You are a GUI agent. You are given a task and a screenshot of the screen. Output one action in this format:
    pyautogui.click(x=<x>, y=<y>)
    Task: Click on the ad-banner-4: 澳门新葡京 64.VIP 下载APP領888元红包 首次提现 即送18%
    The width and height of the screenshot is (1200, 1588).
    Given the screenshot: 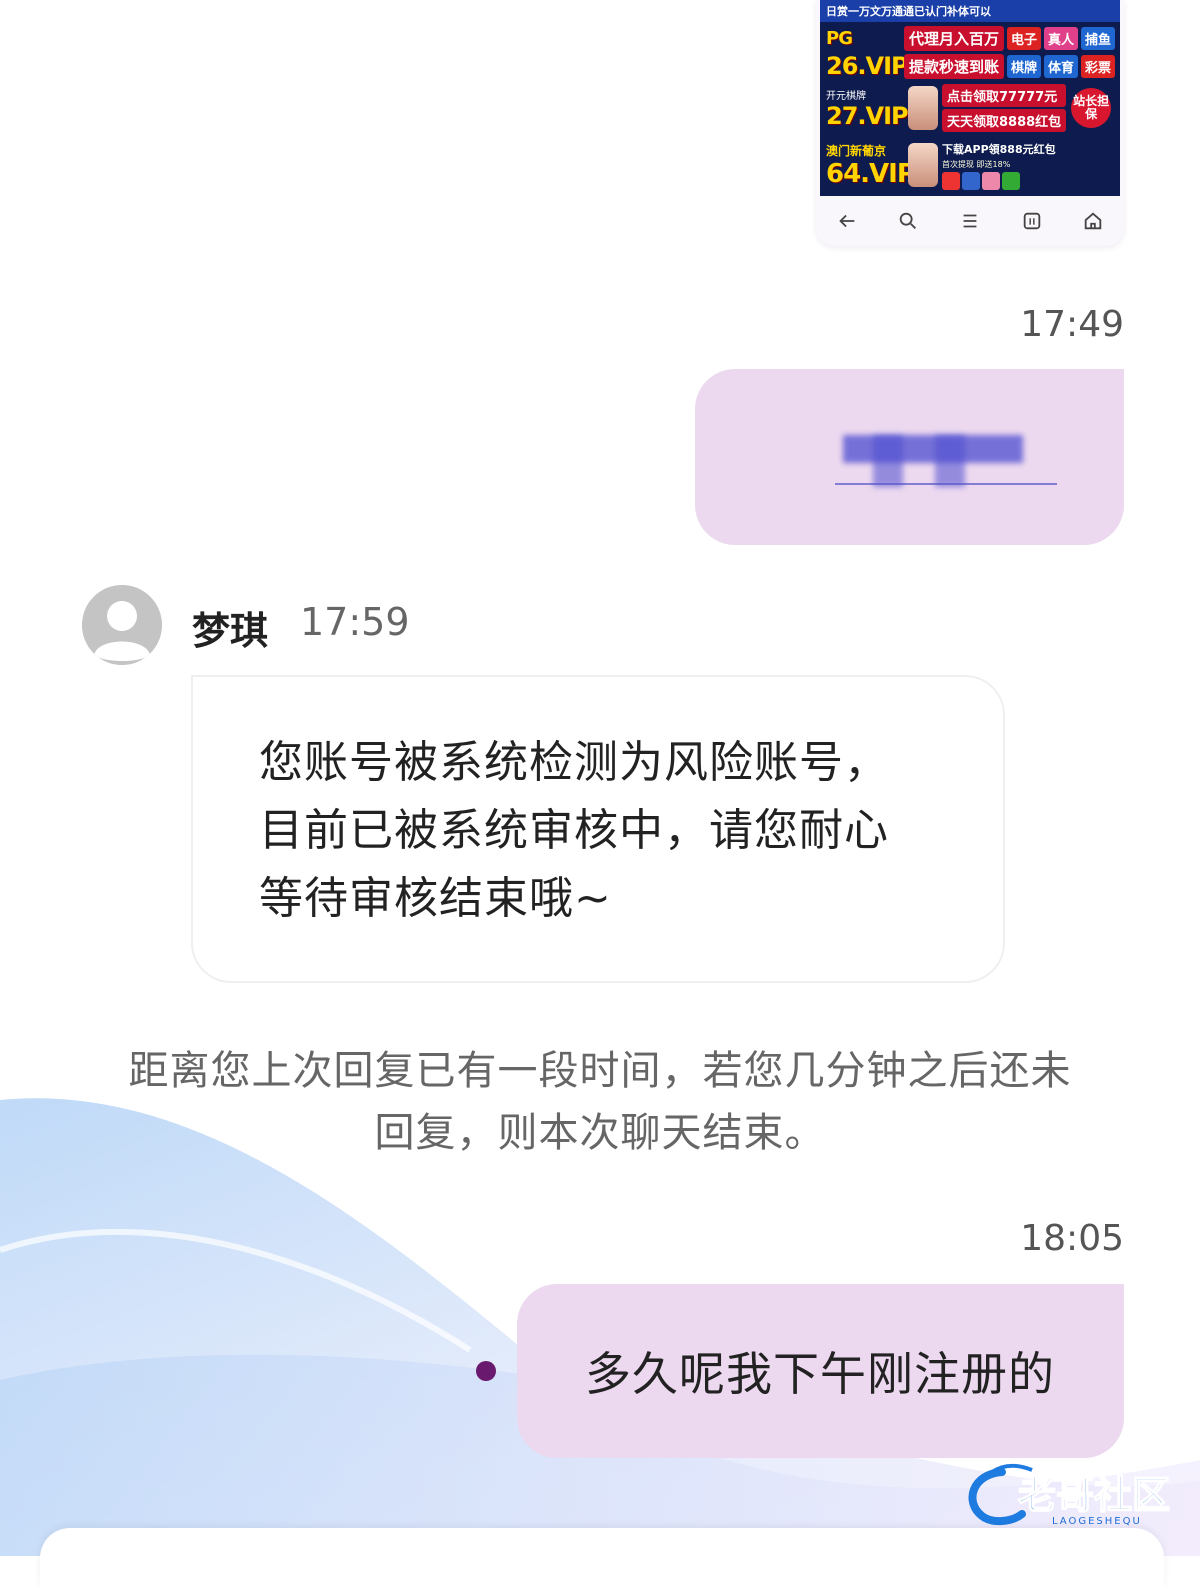 What is the action you would take?
    pyautogui.click(x=970, y=165)
    